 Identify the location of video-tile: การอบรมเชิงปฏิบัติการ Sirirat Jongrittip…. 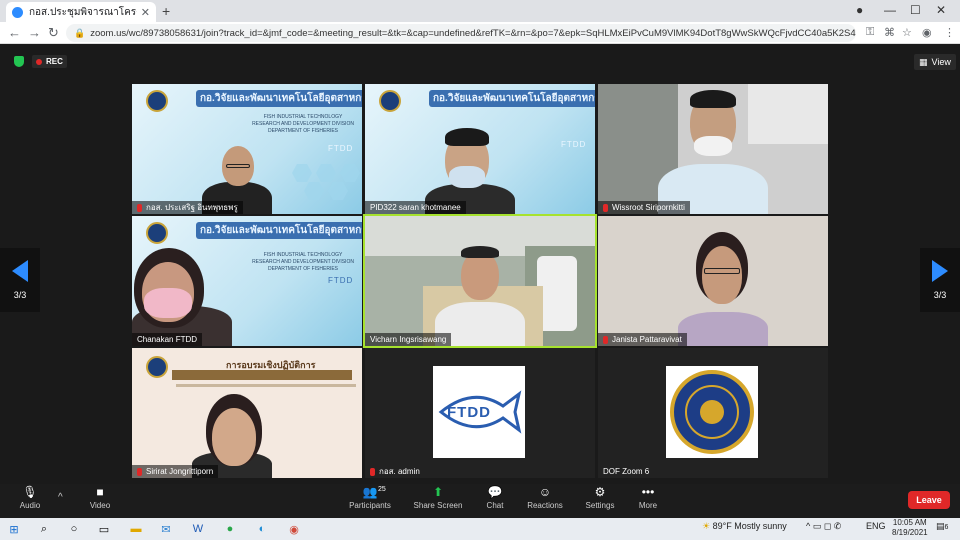
(247, 413).